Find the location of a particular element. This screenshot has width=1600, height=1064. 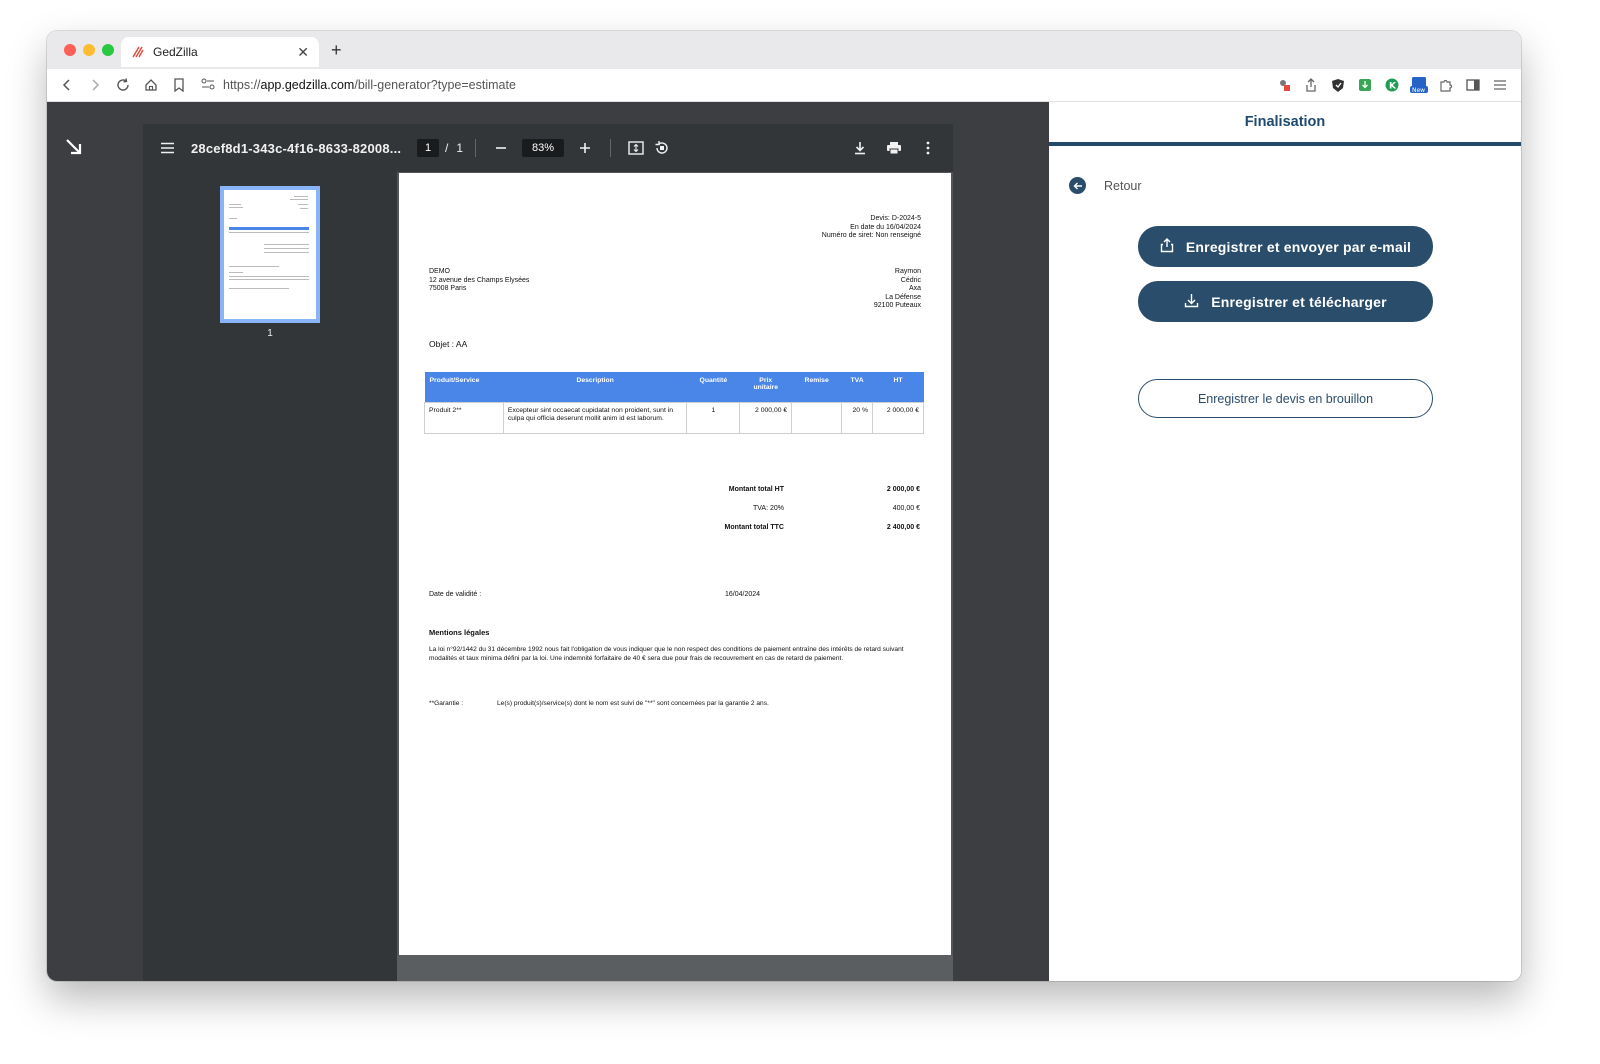

legal-mentions-title: Mentions légales is located at coordinates (459, 632).